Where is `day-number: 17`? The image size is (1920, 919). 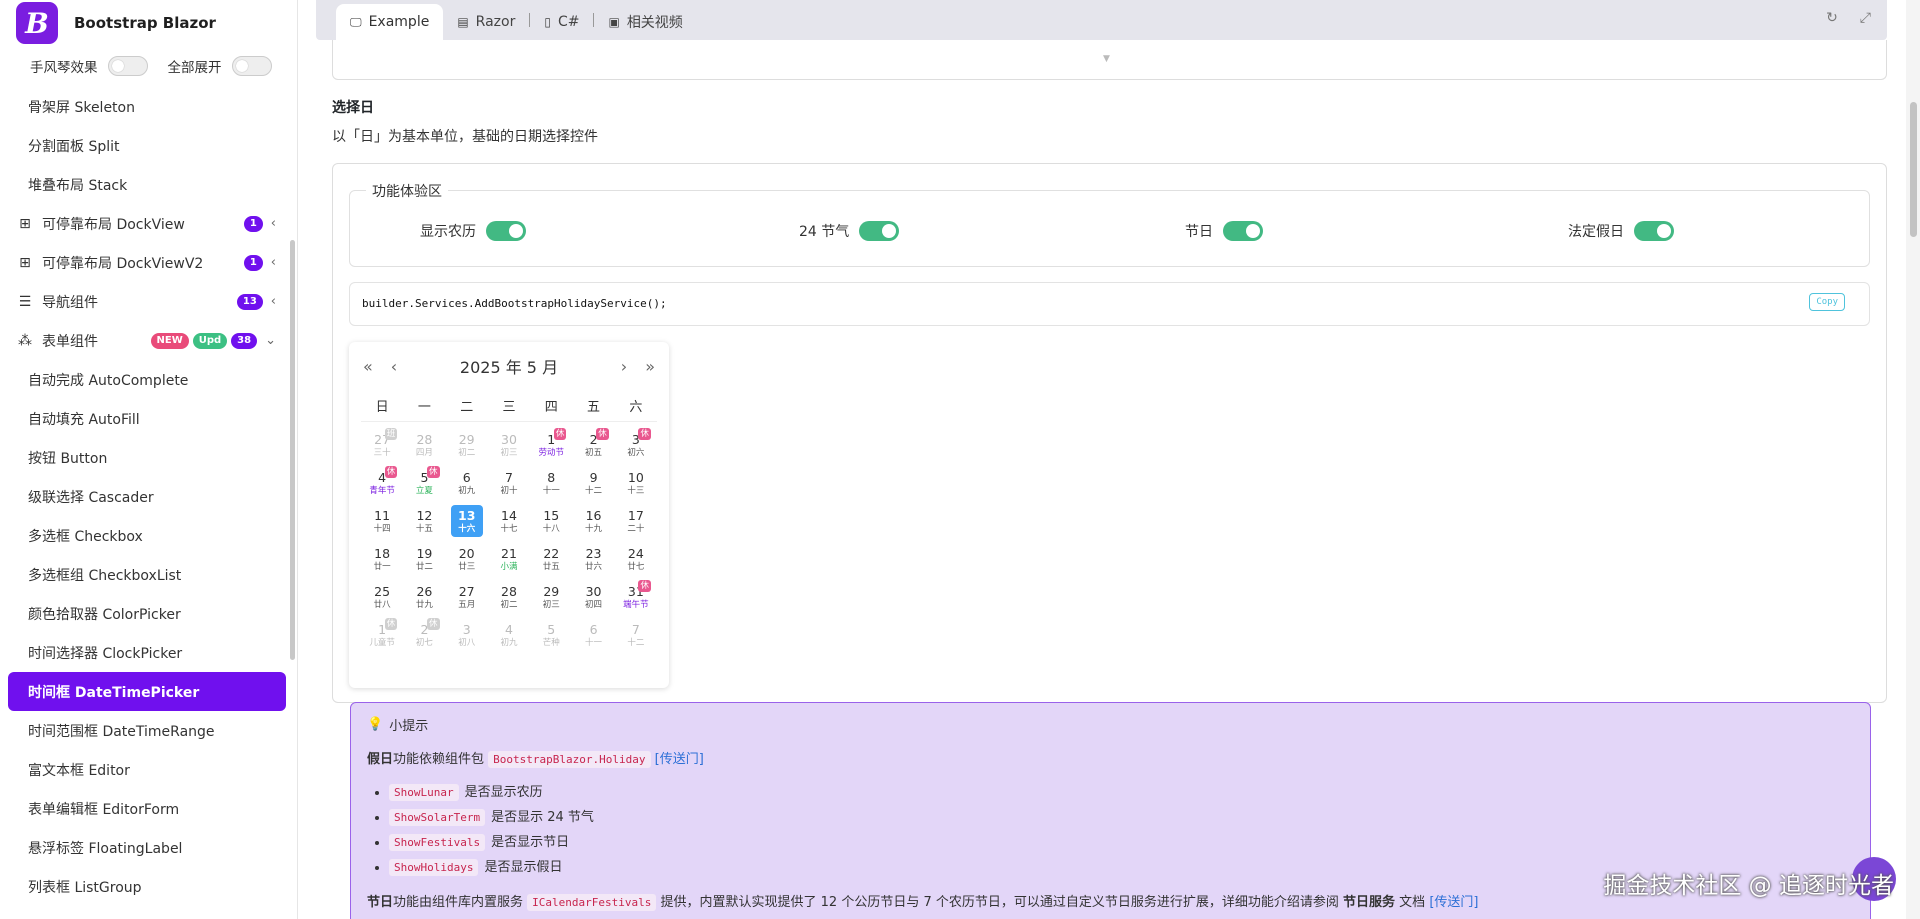
day-number: 17 is located at coordinates (635, 515).